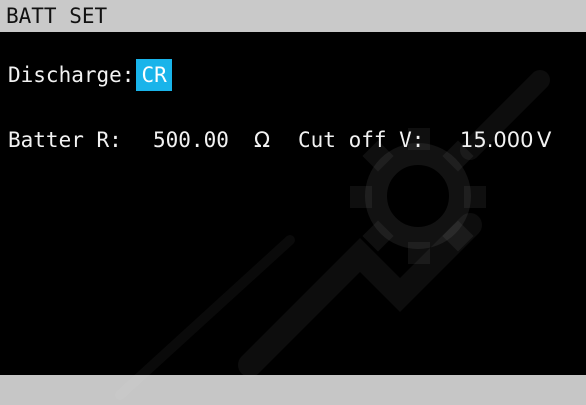 The height and width of the screenshot is (405, 586). Describe the element at coordinates (544, 140) in the screenshot. I see `voltage-unit: V` at that location.